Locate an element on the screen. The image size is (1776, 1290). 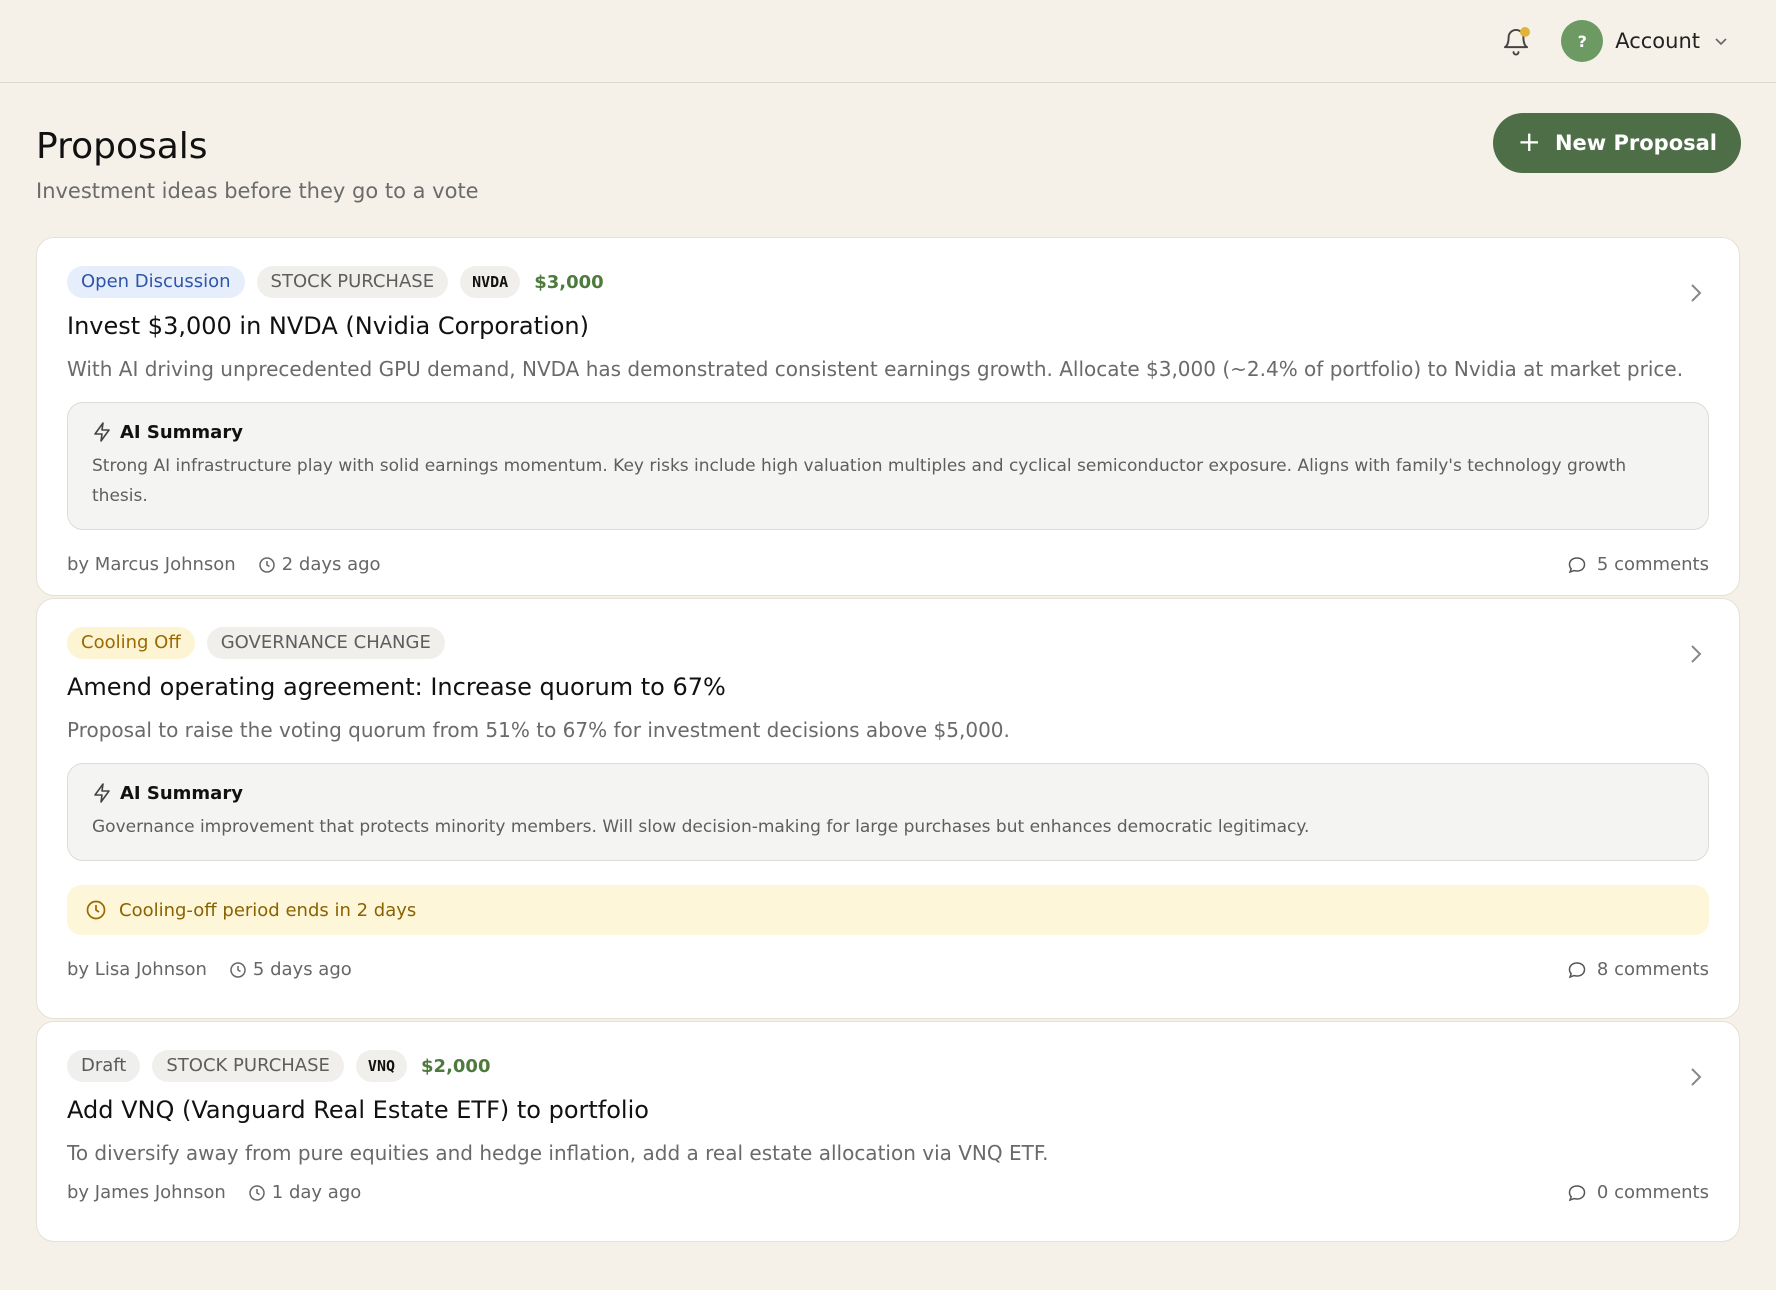
type-badge: GOVERNANCE CHANGE is located at coordinates (325, 643).